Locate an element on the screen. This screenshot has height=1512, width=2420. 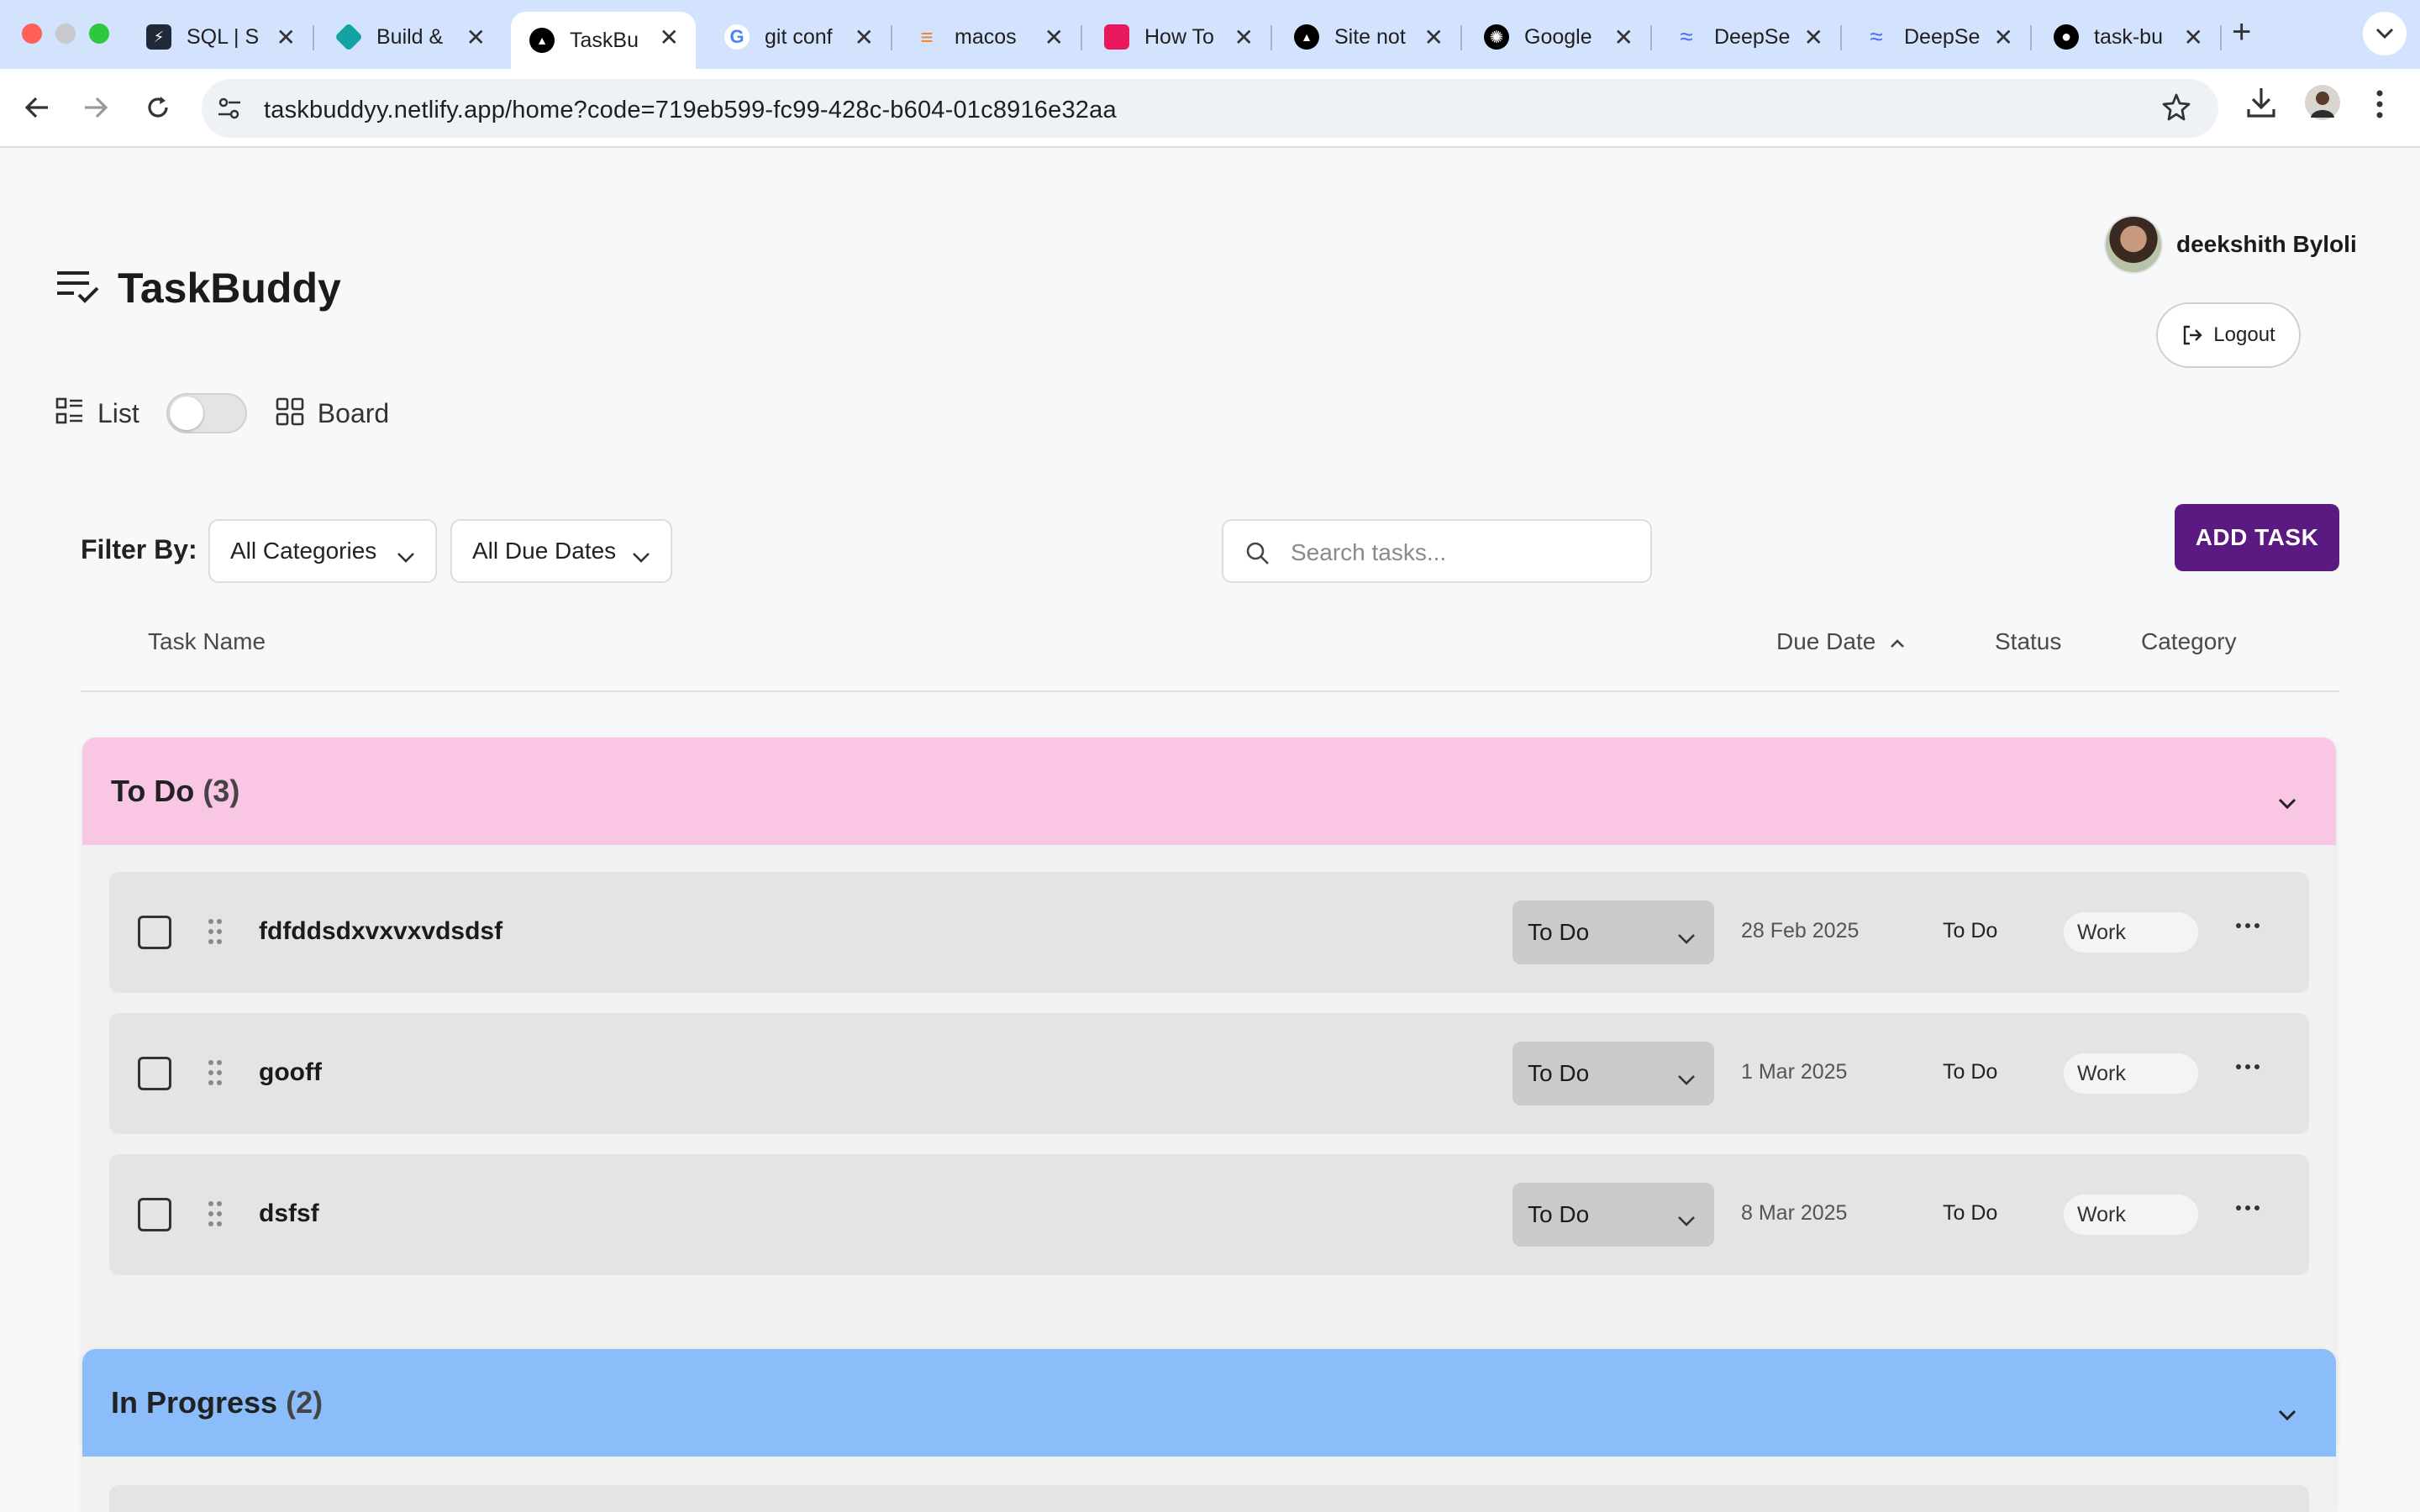
column-due-date: Due Date is located at coordinates (1841, 641).